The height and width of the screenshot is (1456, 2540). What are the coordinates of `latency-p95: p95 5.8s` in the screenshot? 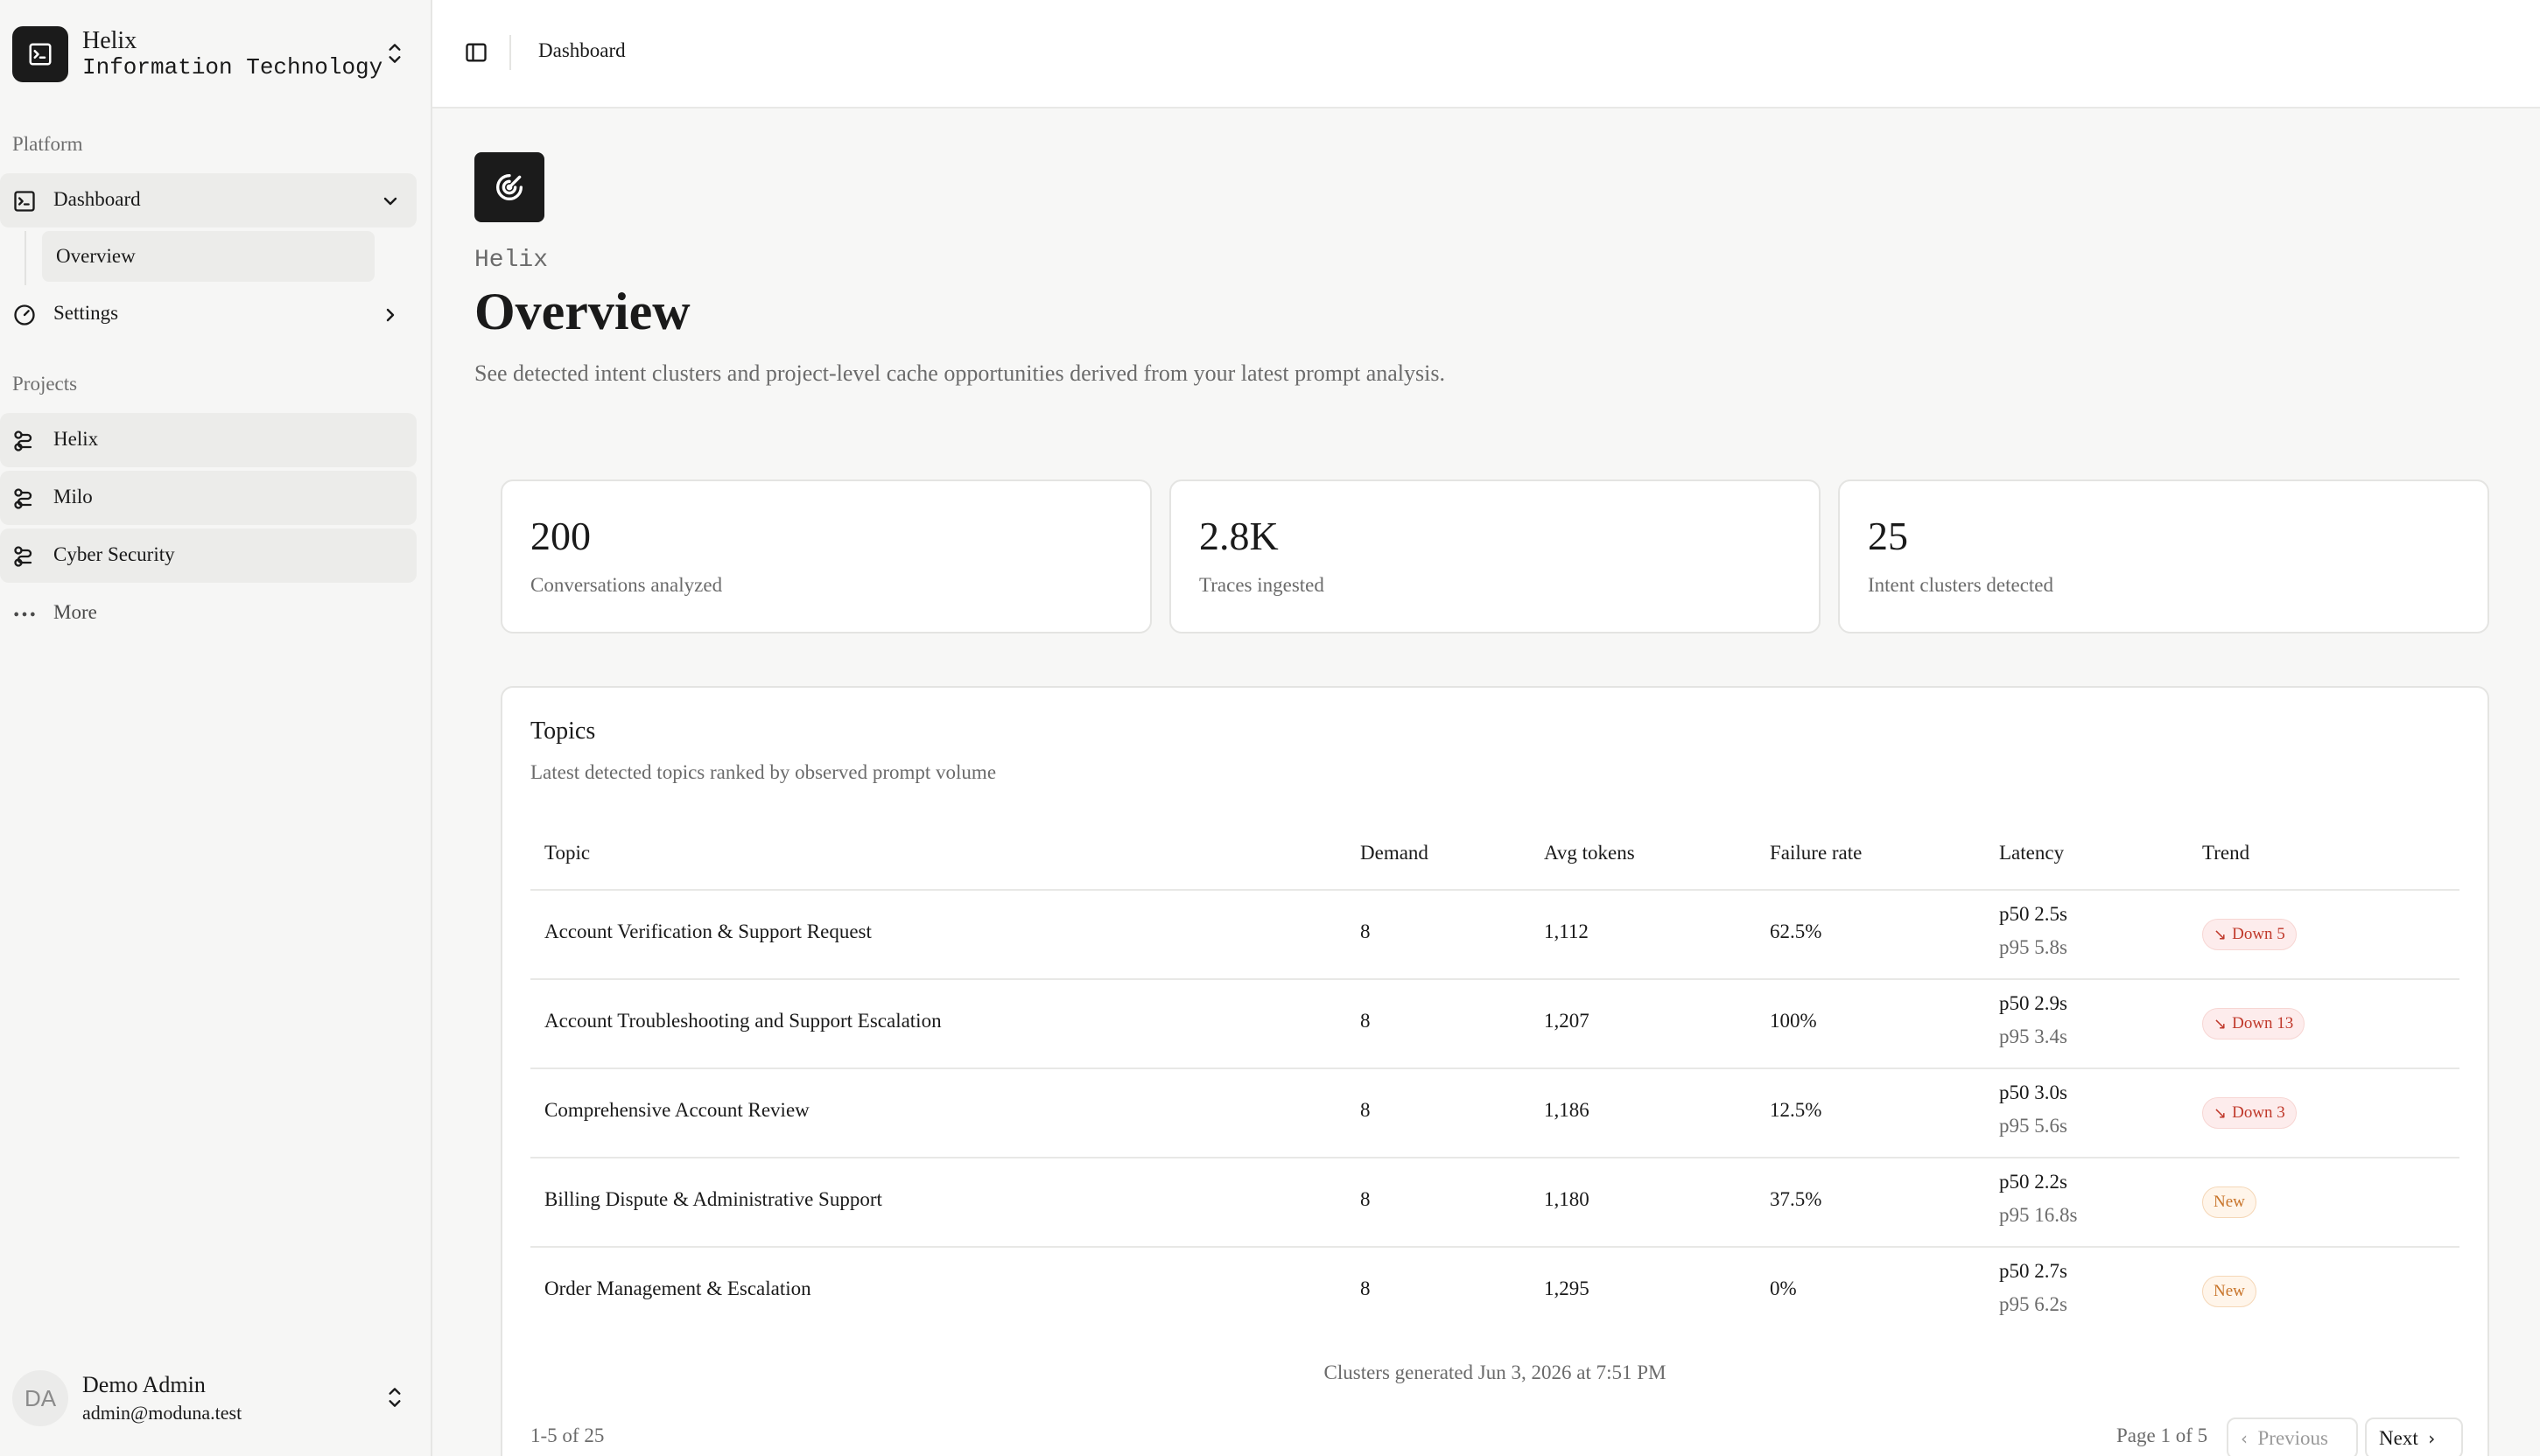 It's located at (2033, 947).